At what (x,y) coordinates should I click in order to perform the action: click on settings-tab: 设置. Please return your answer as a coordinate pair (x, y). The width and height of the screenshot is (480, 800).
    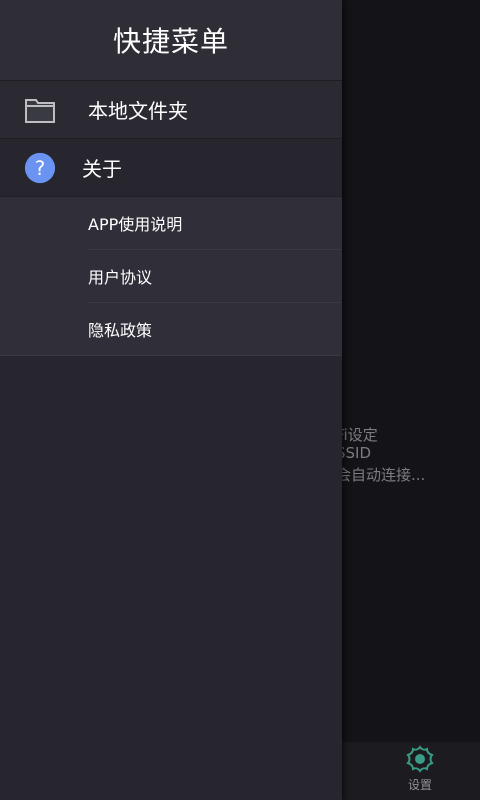
    Looking at the image, I should click on (420, 772).